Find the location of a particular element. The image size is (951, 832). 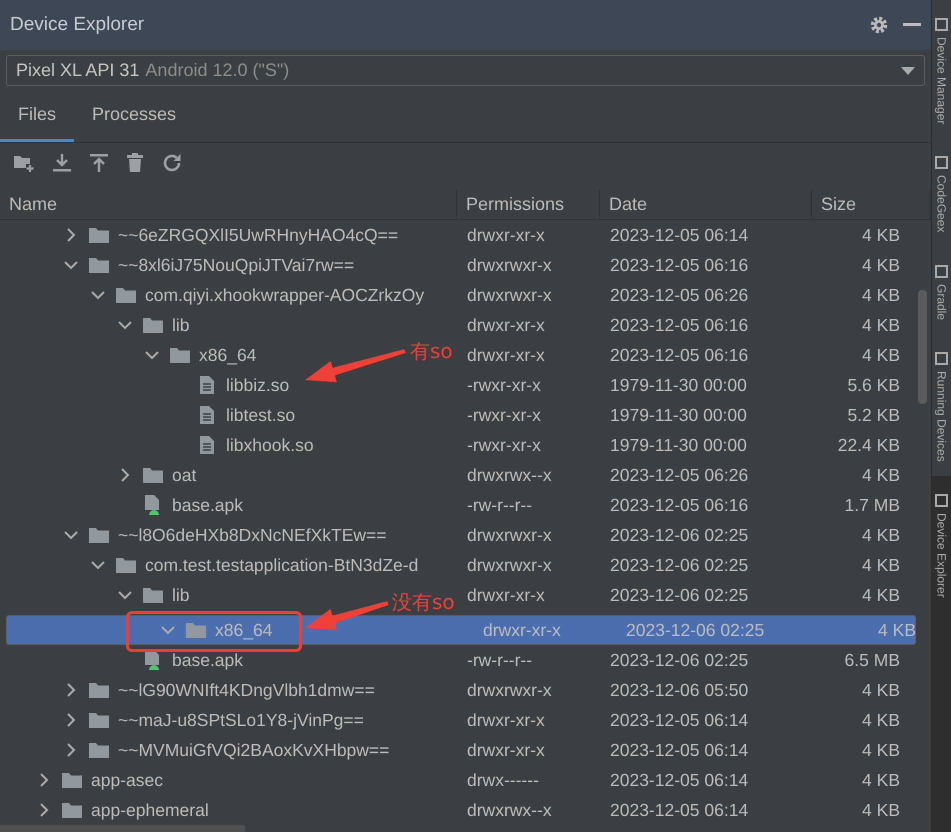

column-header: Name is located at coordinates (228, 204).